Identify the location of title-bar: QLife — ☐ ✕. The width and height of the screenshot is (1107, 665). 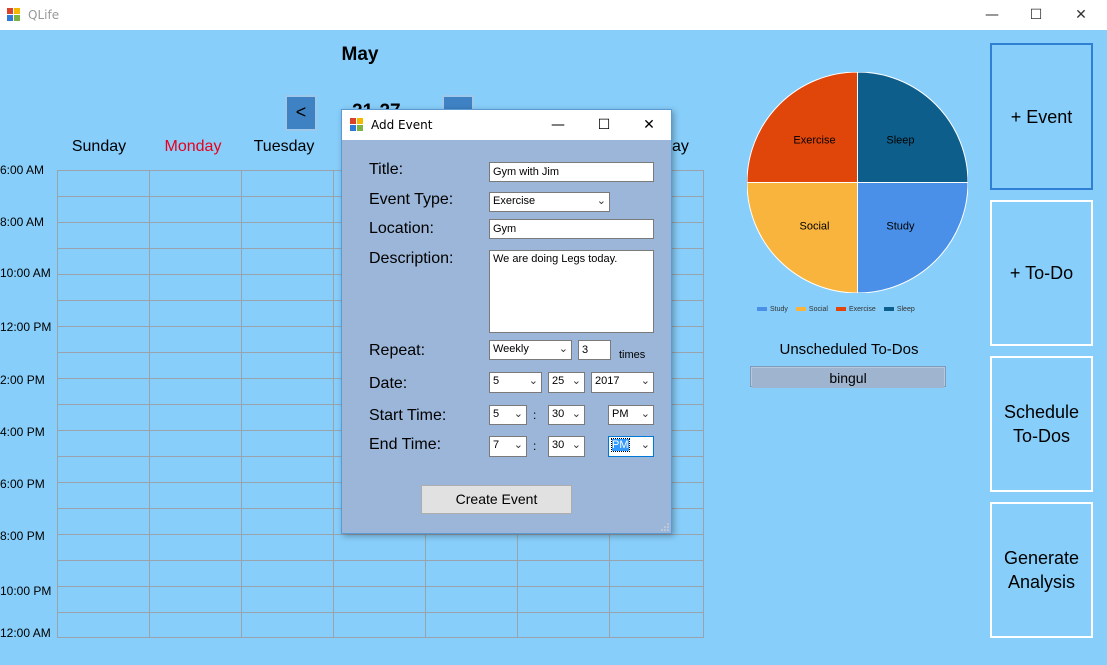
(553, 15).